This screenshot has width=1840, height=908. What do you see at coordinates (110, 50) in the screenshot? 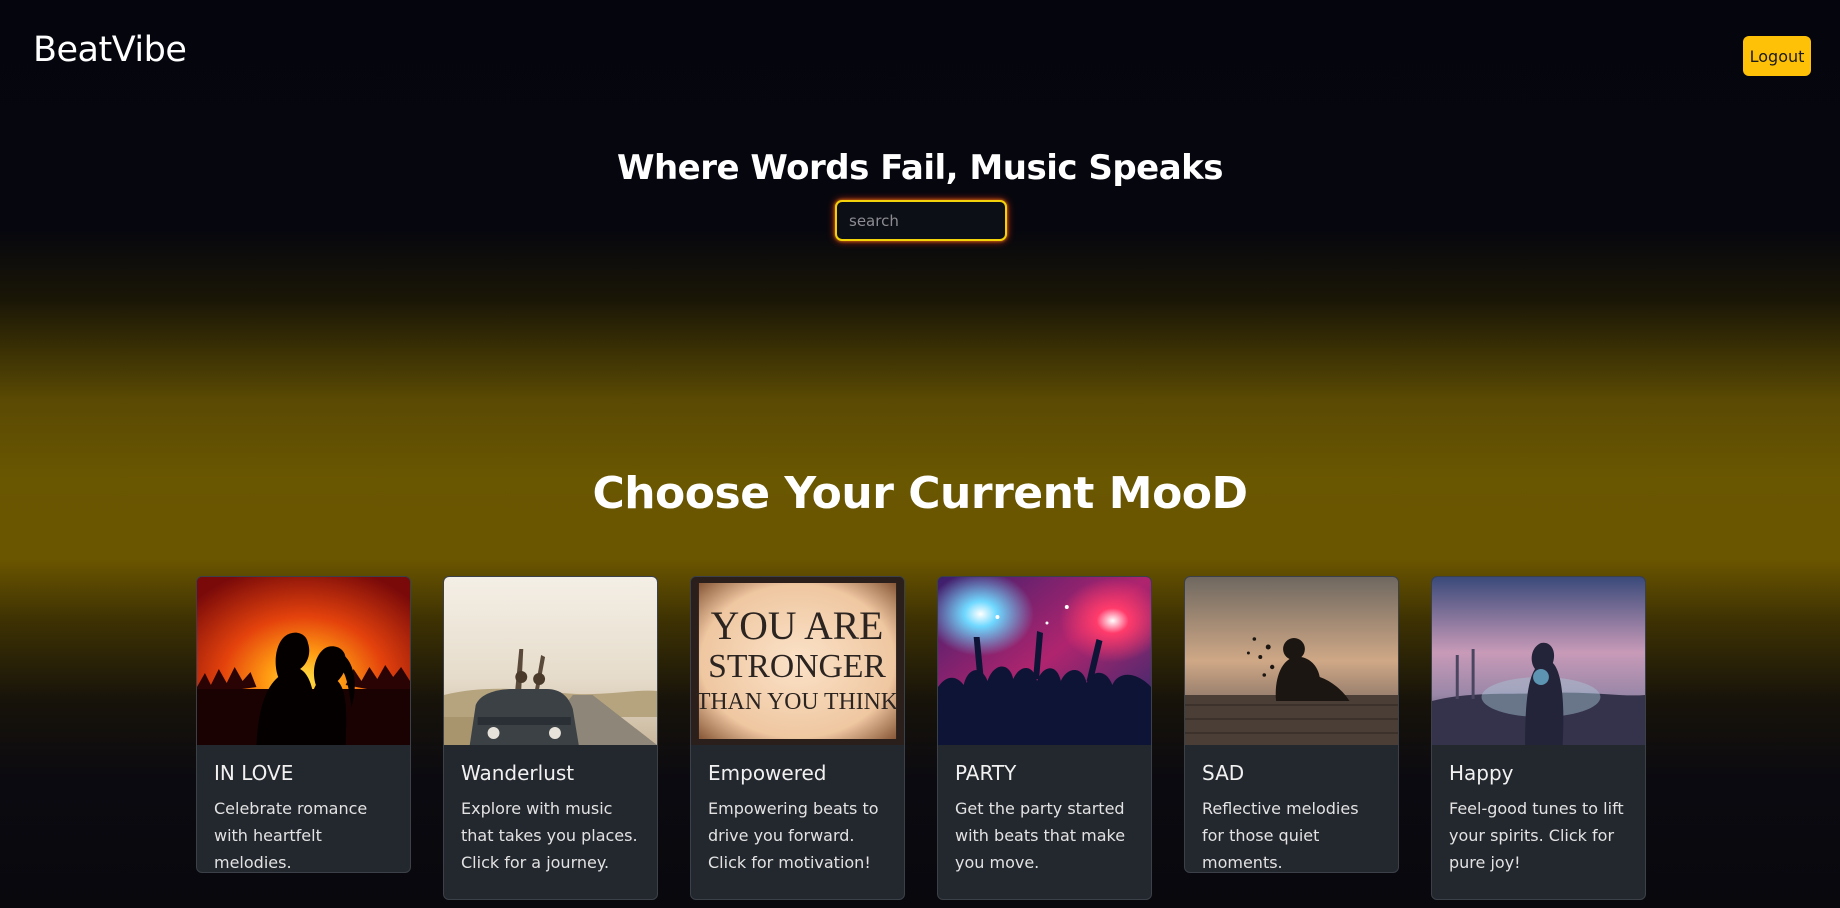
I see `brand-logo: BeatVibe` at bounding box center [110, 50].